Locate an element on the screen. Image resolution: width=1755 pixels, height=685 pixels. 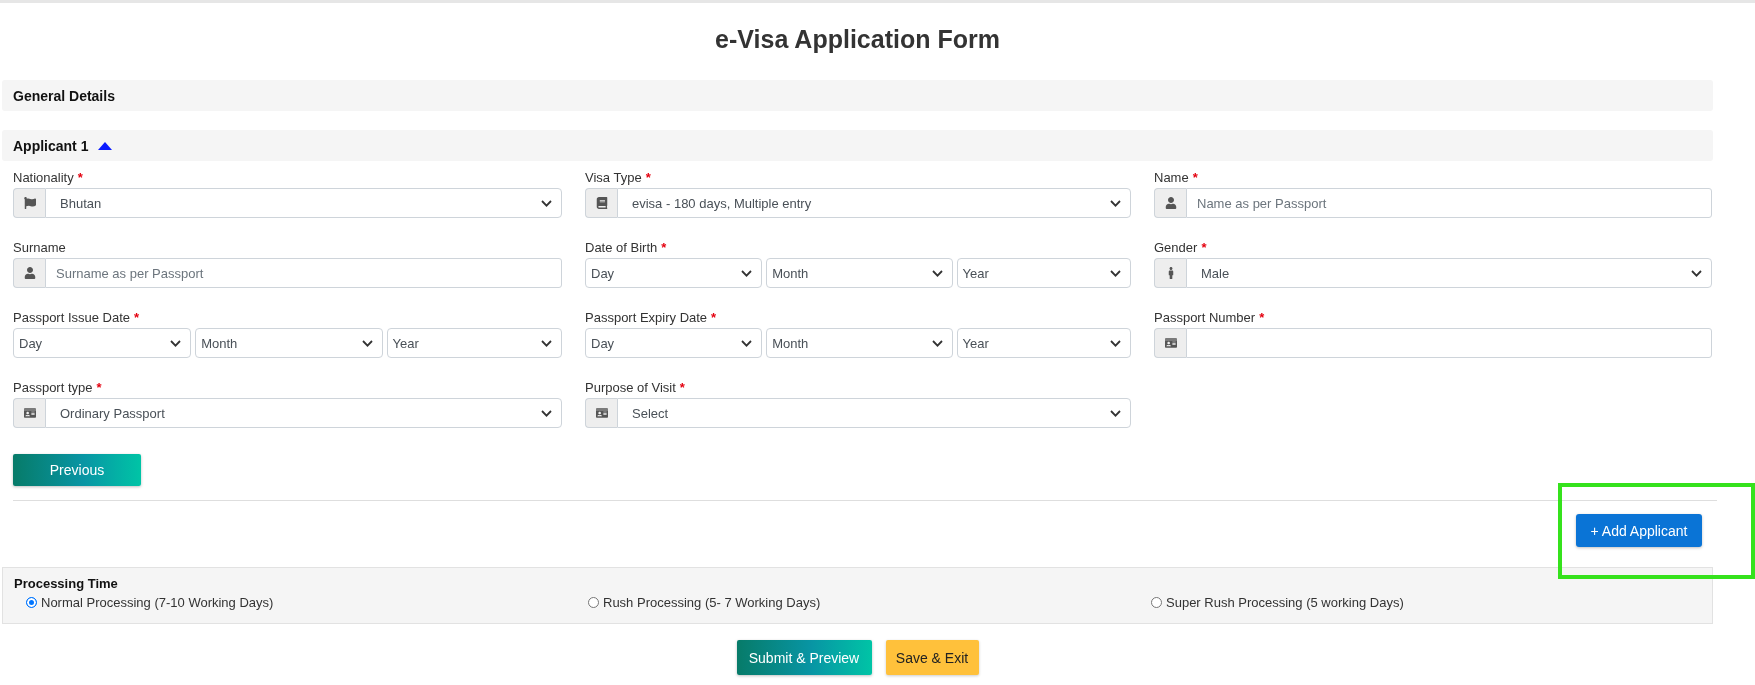
field-label: Purpose of Visit is located at coordinates (630, 388).